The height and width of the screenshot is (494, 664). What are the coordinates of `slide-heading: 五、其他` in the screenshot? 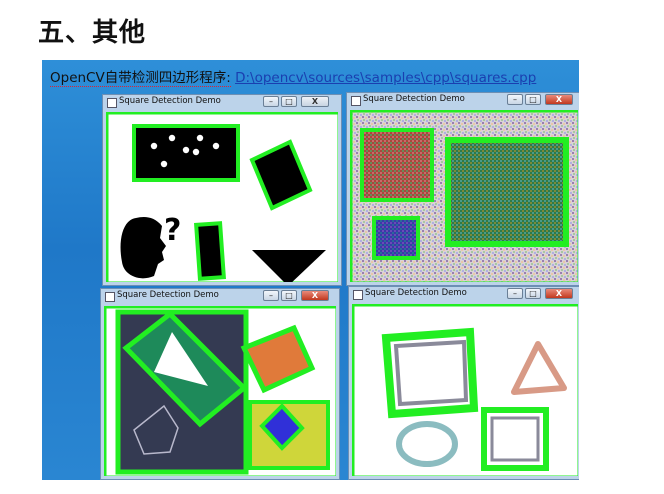 It's located at (92, 33).